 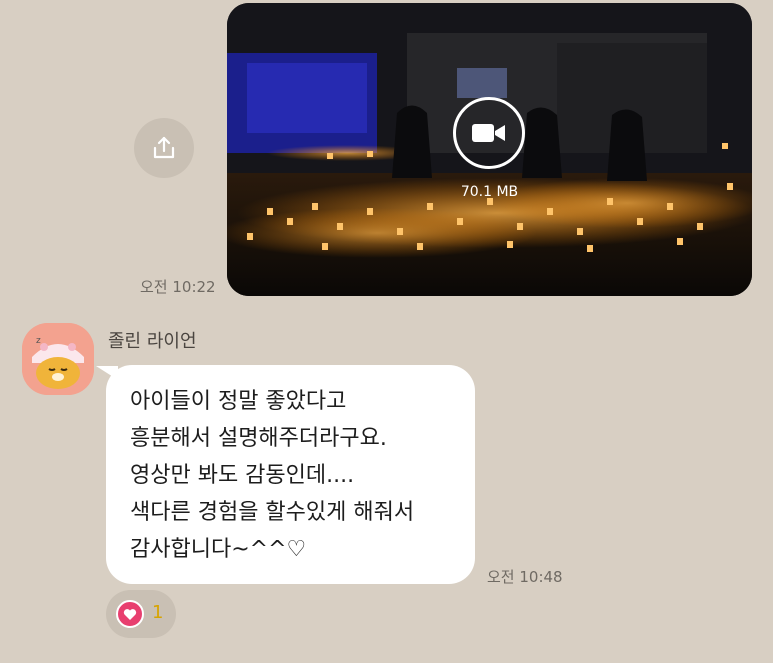 I want to click on reaction-heart, so click(x=130, y=614).